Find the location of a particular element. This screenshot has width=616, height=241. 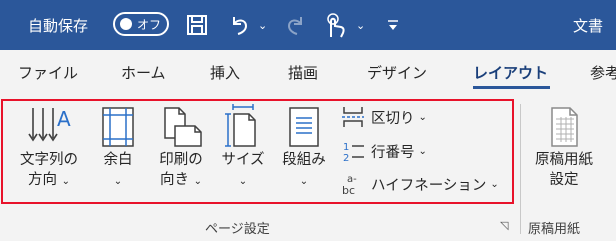

undo-icon is located at coordinates (240, 25).